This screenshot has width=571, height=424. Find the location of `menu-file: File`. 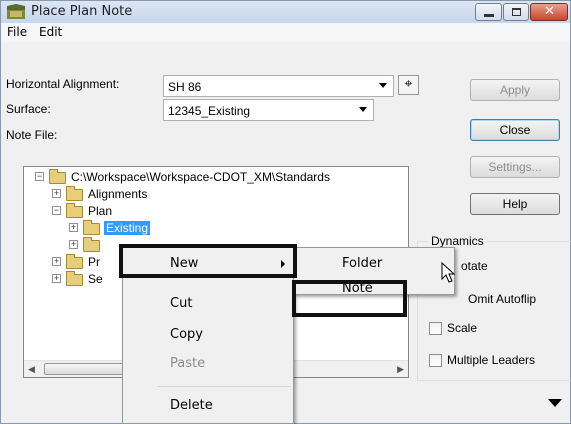

menu-file: File is located at coordinates (17, 32).